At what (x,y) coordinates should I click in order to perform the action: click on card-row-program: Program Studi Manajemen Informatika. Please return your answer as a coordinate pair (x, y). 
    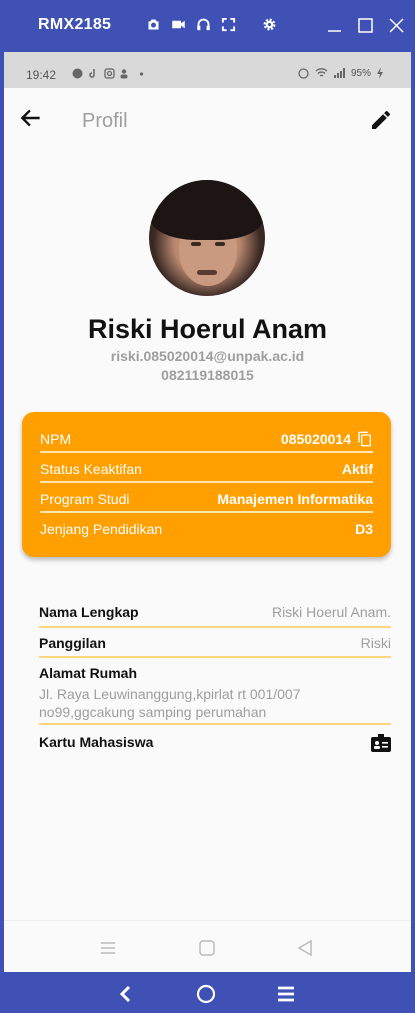
    Looking at the image, I should click on (206, 498).